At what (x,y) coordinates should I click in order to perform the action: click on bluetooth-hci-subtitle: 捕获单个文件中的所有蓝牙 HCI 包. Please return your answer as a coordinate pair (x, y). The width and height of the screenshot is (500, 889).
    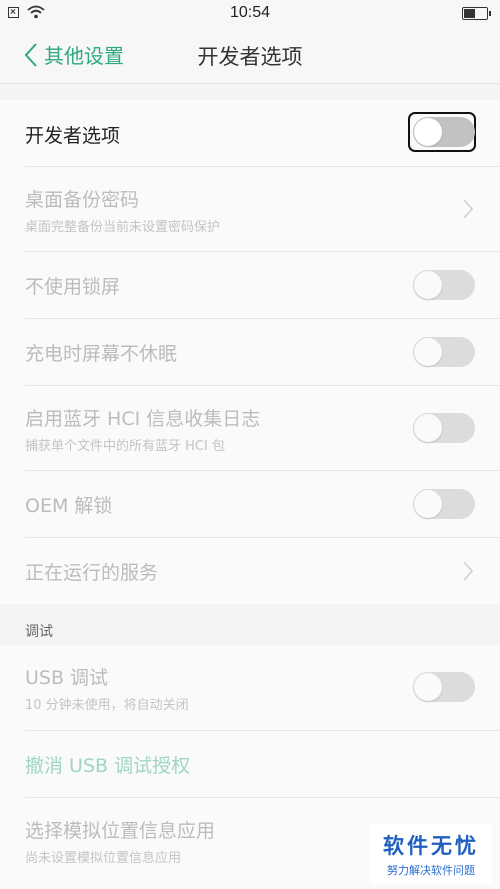
    Looking at the image, I should click on (125, 446).